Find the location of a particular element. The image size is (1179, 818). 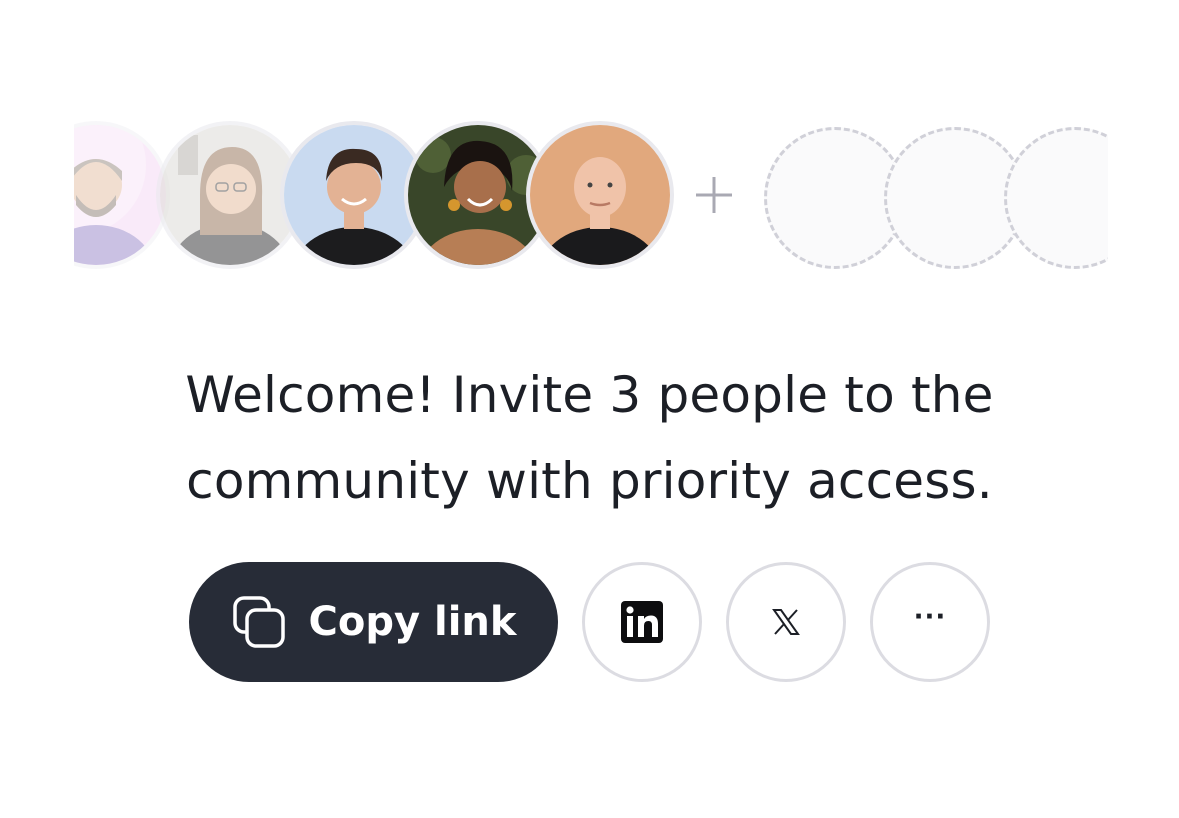

avatar-1-icon is located at coordinates (120, 195).